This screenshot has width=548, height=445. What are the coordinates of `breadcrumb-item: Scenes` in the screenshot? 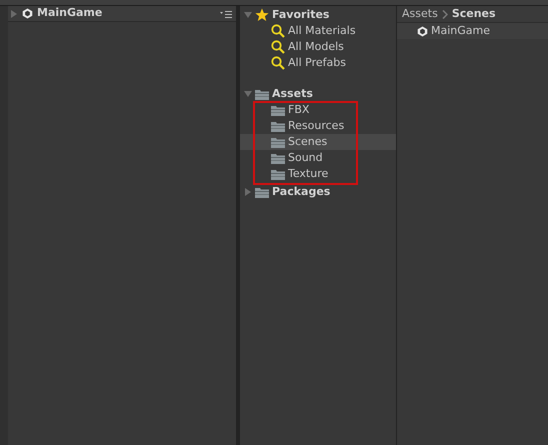 It's located at (474, 14).